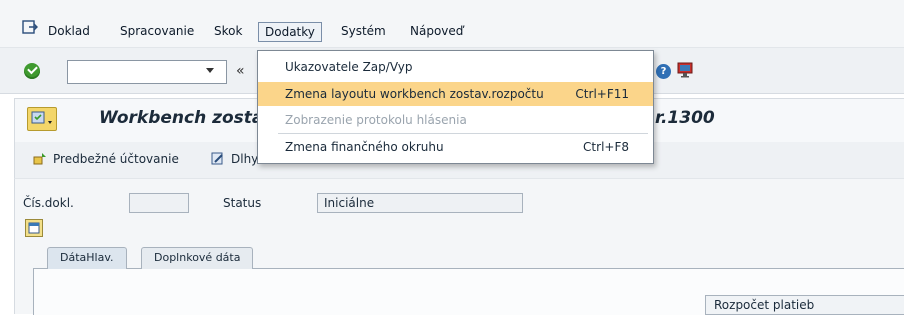 The image size is (904, 315). I want to click on menu-system: Systém, so click(363, 31).